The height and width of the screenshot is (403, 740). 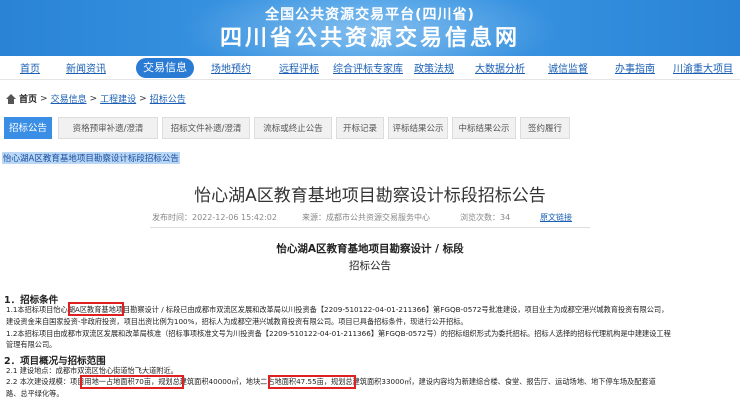 I want to click on tab-tender-doc-clarification: 招标文件补遗/澄清, so click(x=206, y=128).